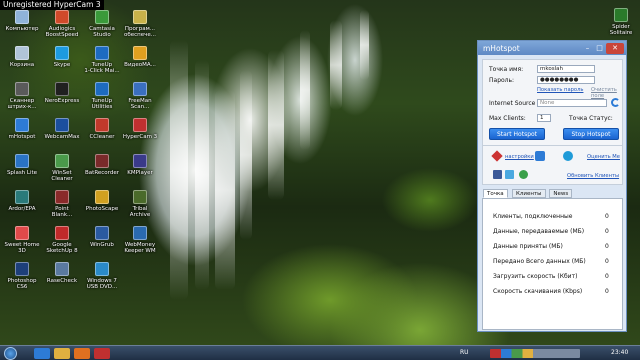 Image resolution: width=640 pixels, height=360 pixels. I want to click on desktop-icon-label: HyperCam 3, so click(140, 137).